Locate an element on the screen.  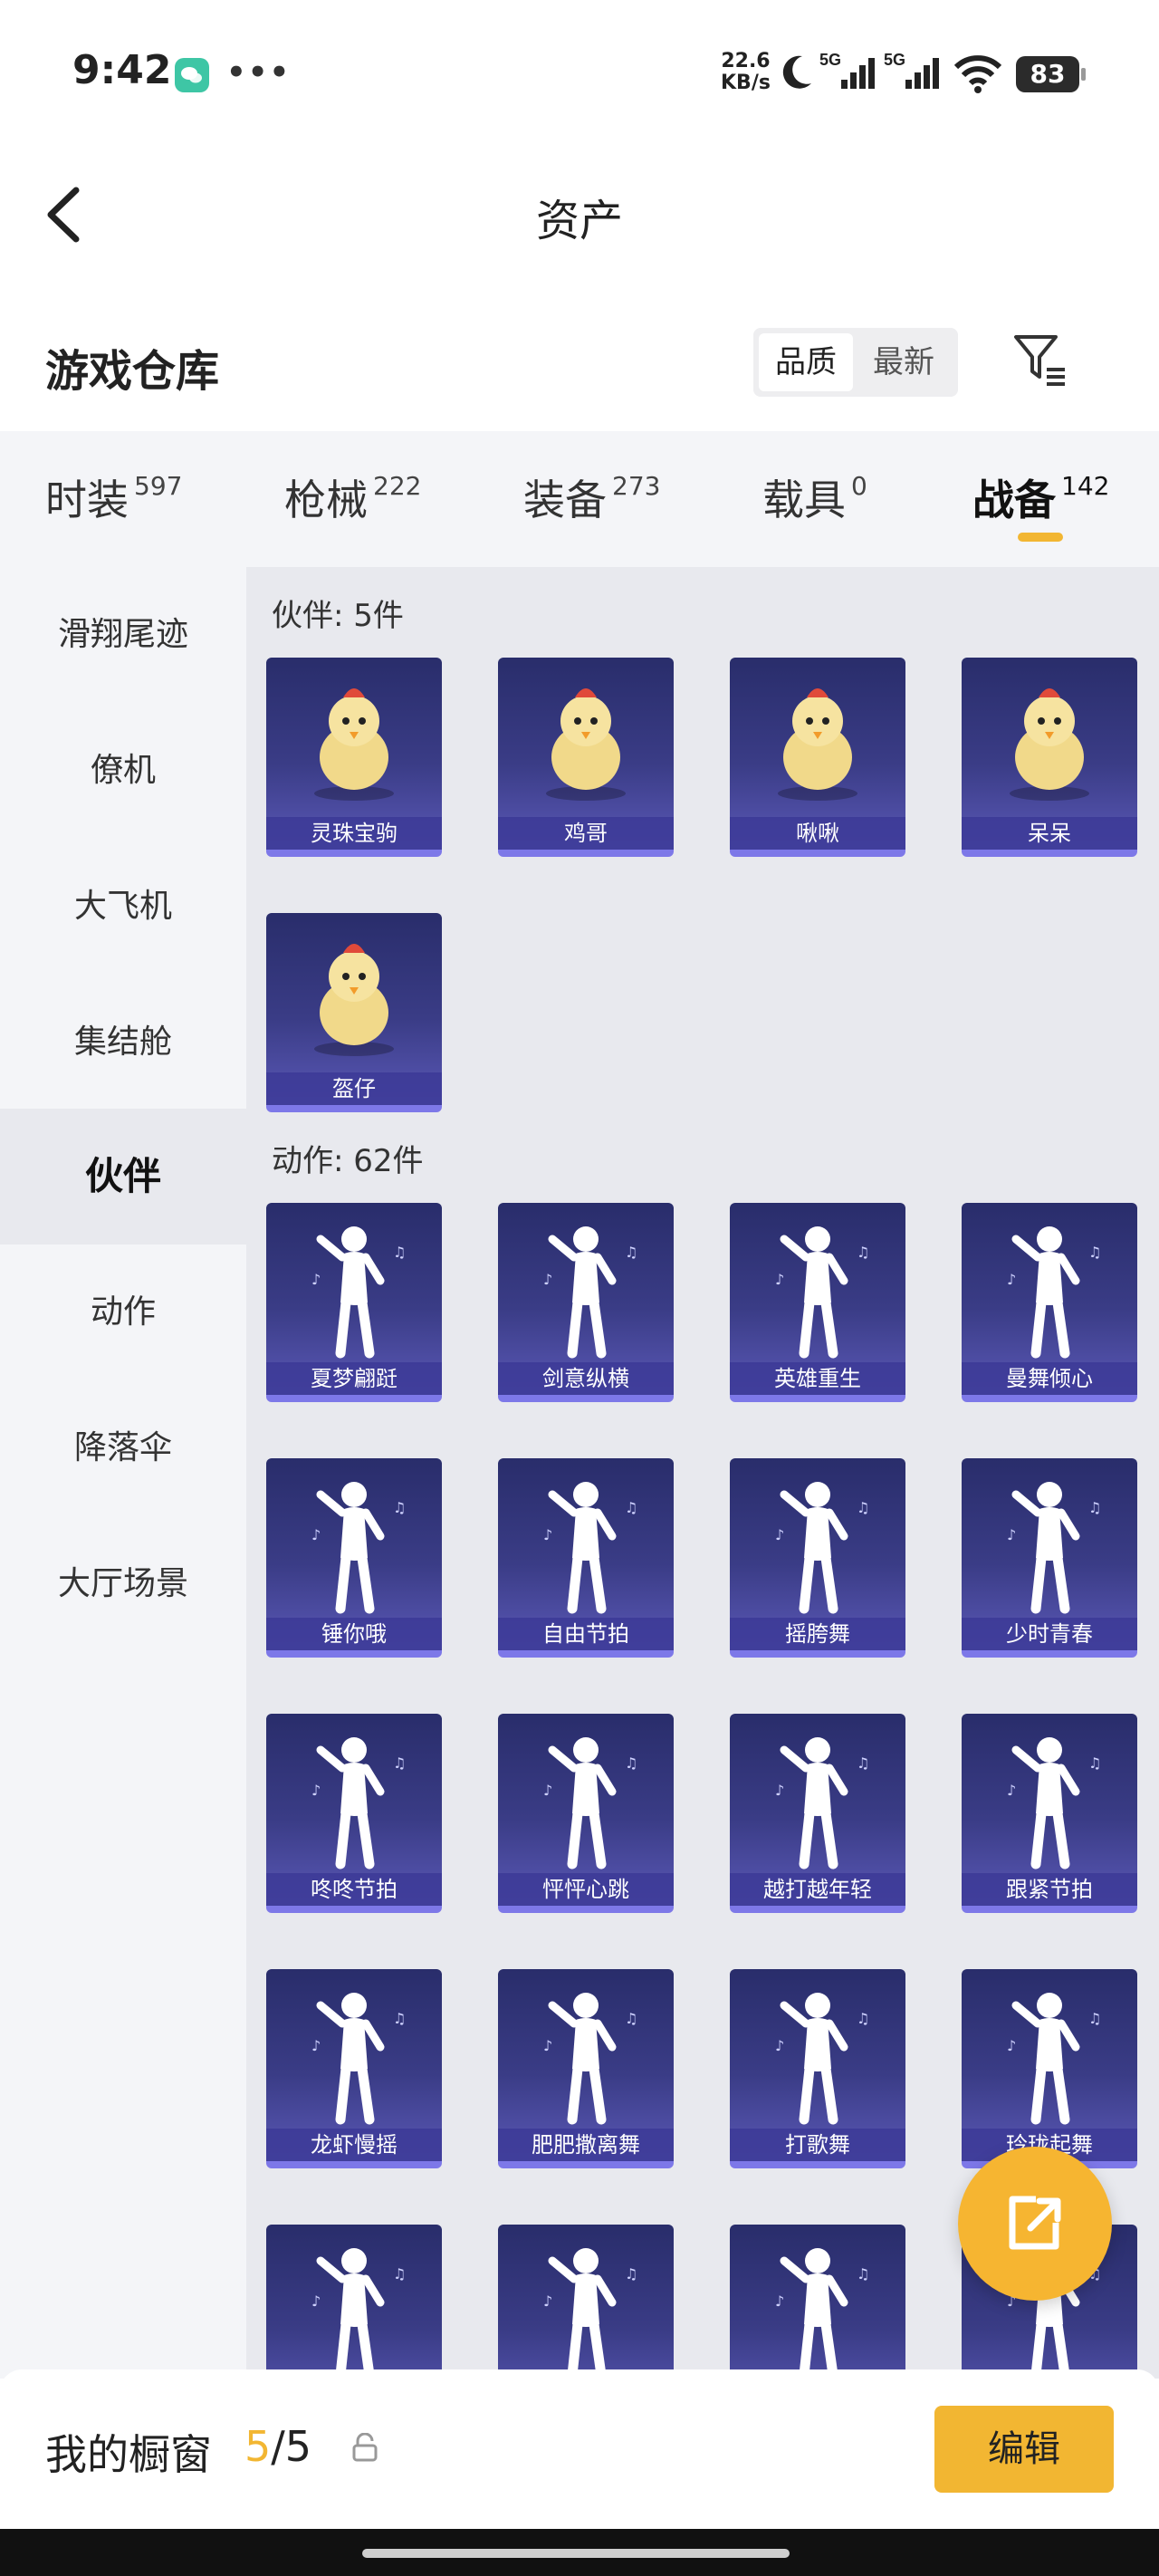
partner-card: 呆呆 is located at coordinates (1049, 757).